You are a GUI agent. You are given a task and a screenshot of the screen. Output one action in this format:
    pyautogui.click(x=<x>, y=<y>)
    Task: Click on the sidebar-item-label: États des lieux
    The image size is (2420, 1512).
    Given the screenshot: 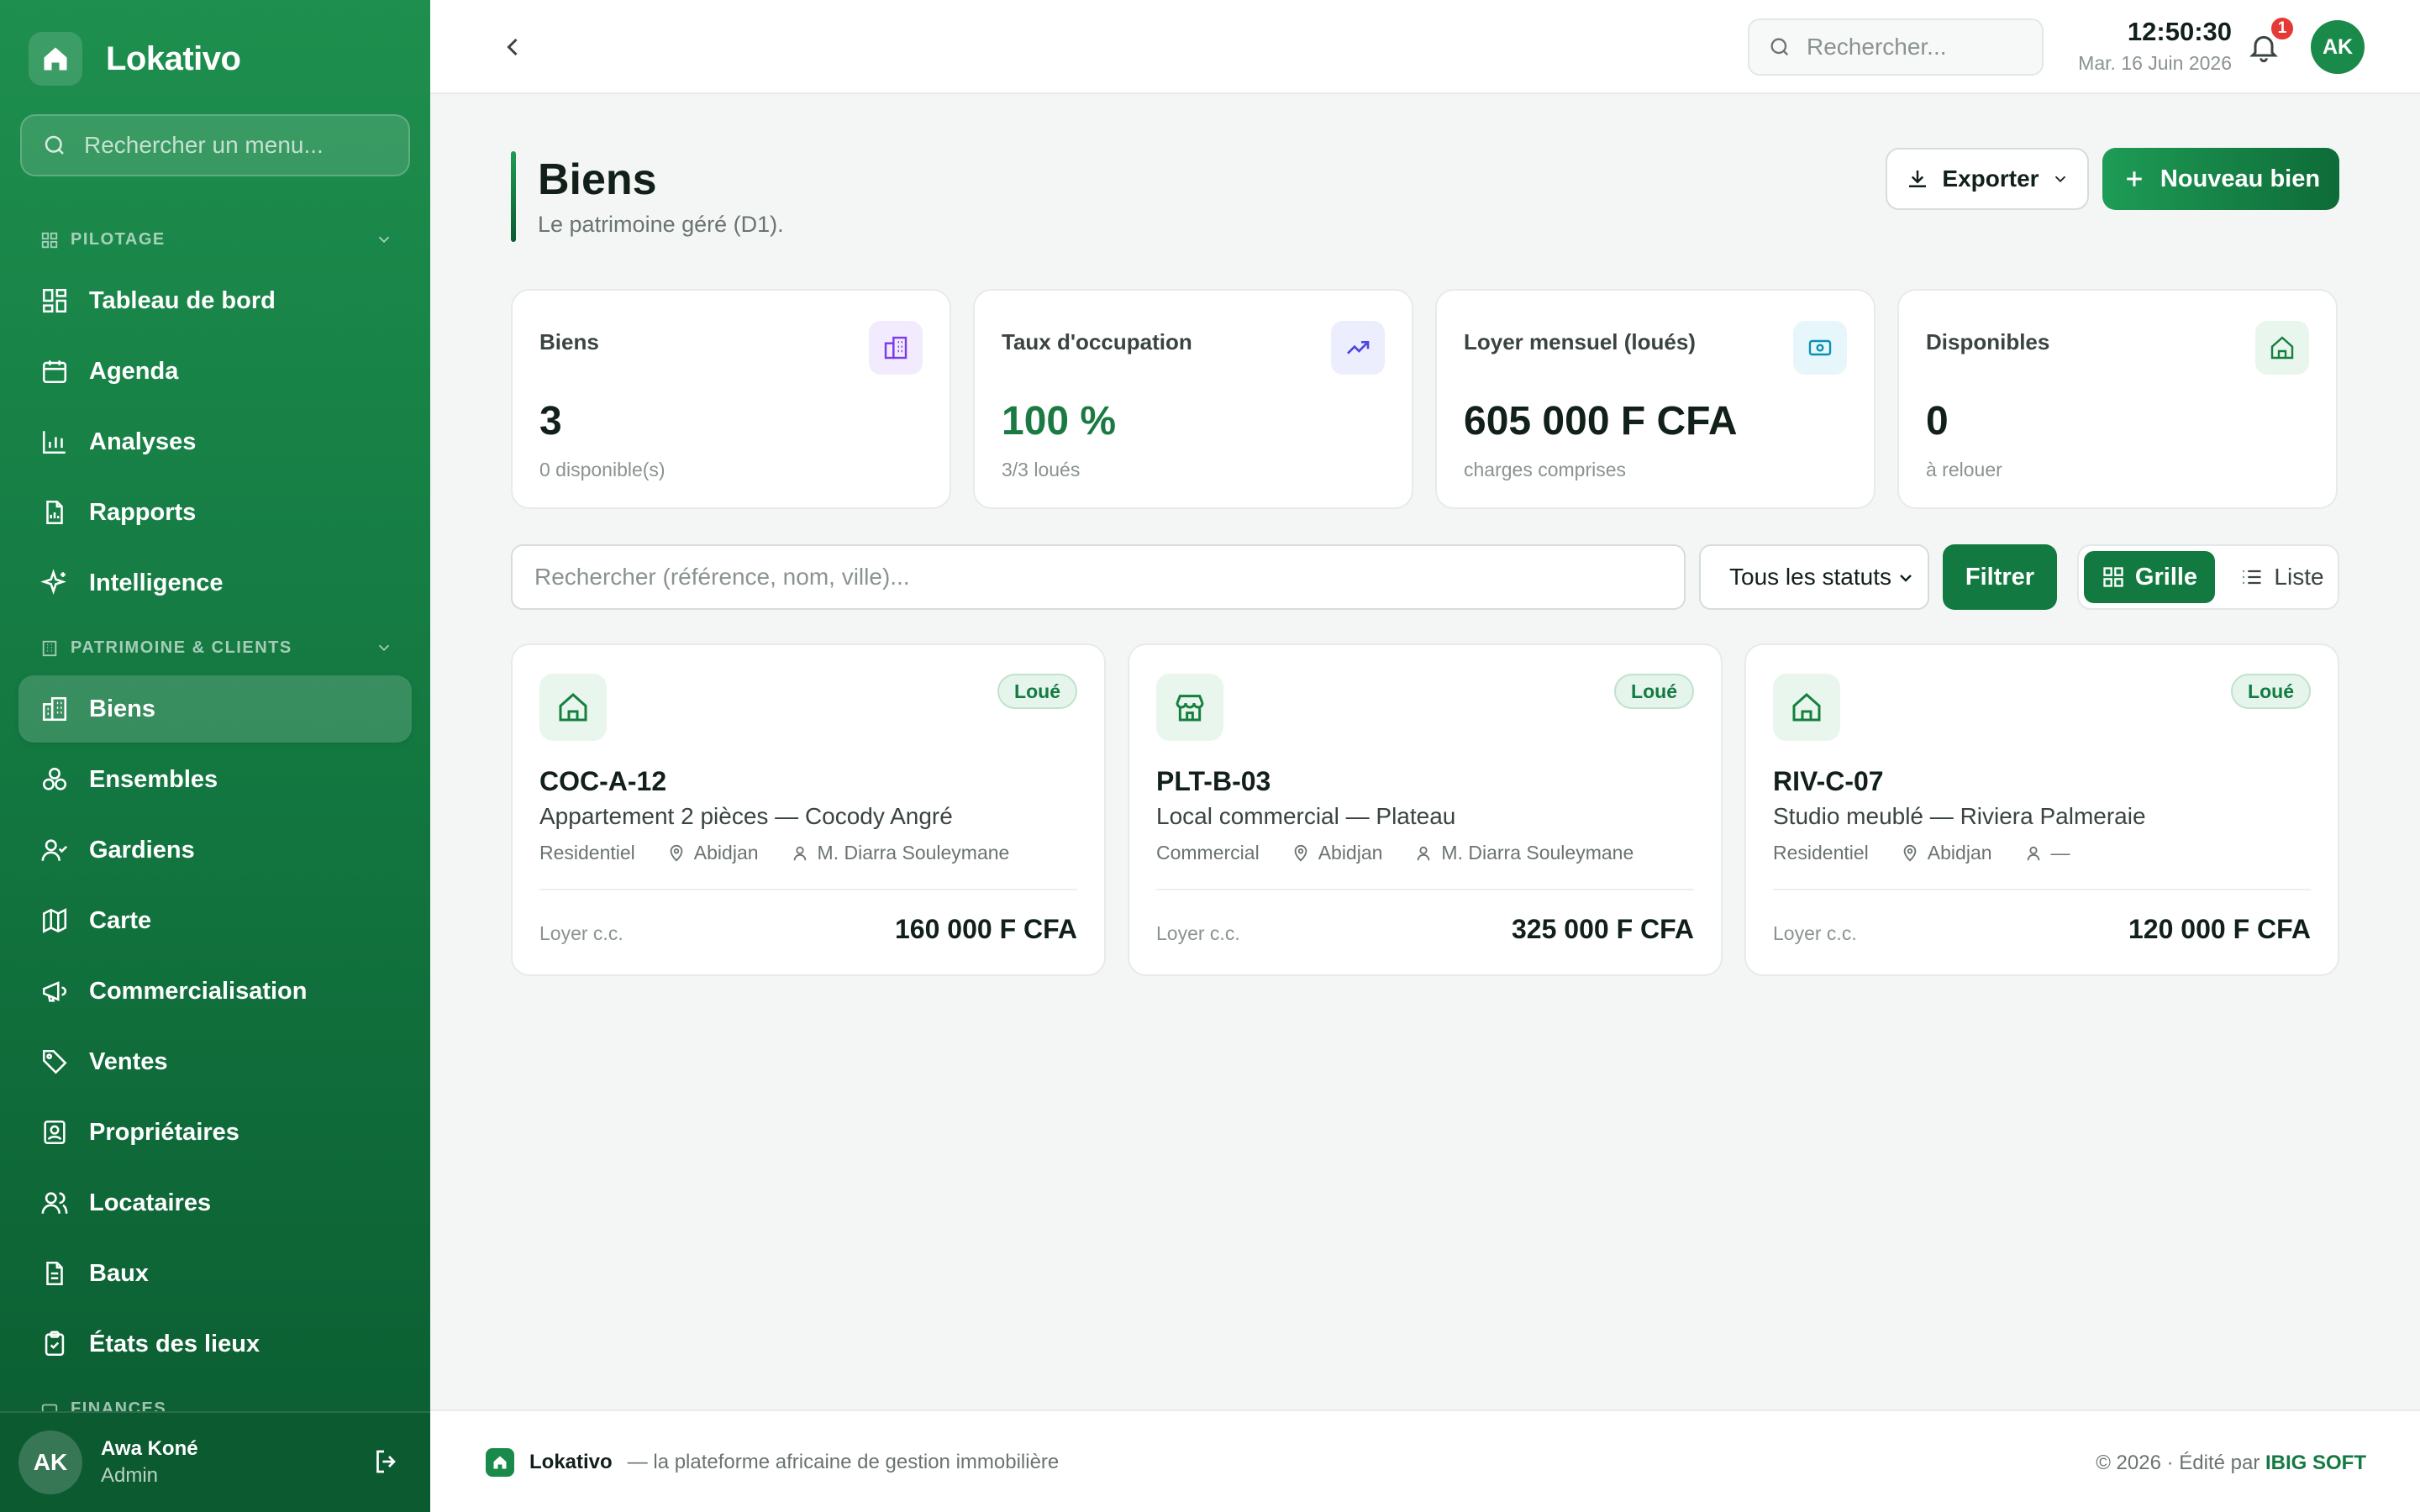 What is the action you would take?
    pyautogui.click(x=174, y=1343)
    